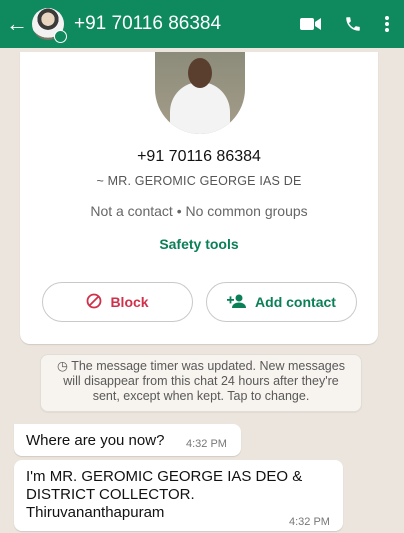 This screenshot has width=404, height=533. I want to click on profile-photo, so click(200, 93).